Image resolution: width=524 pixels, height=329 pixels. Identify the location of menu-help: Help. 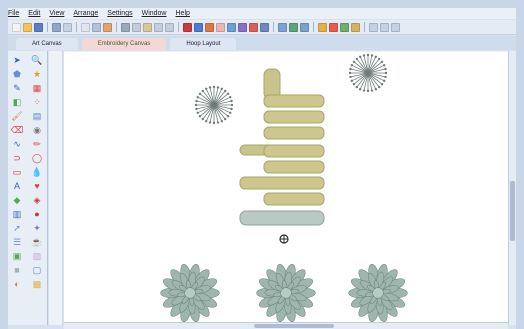
(183, 13).